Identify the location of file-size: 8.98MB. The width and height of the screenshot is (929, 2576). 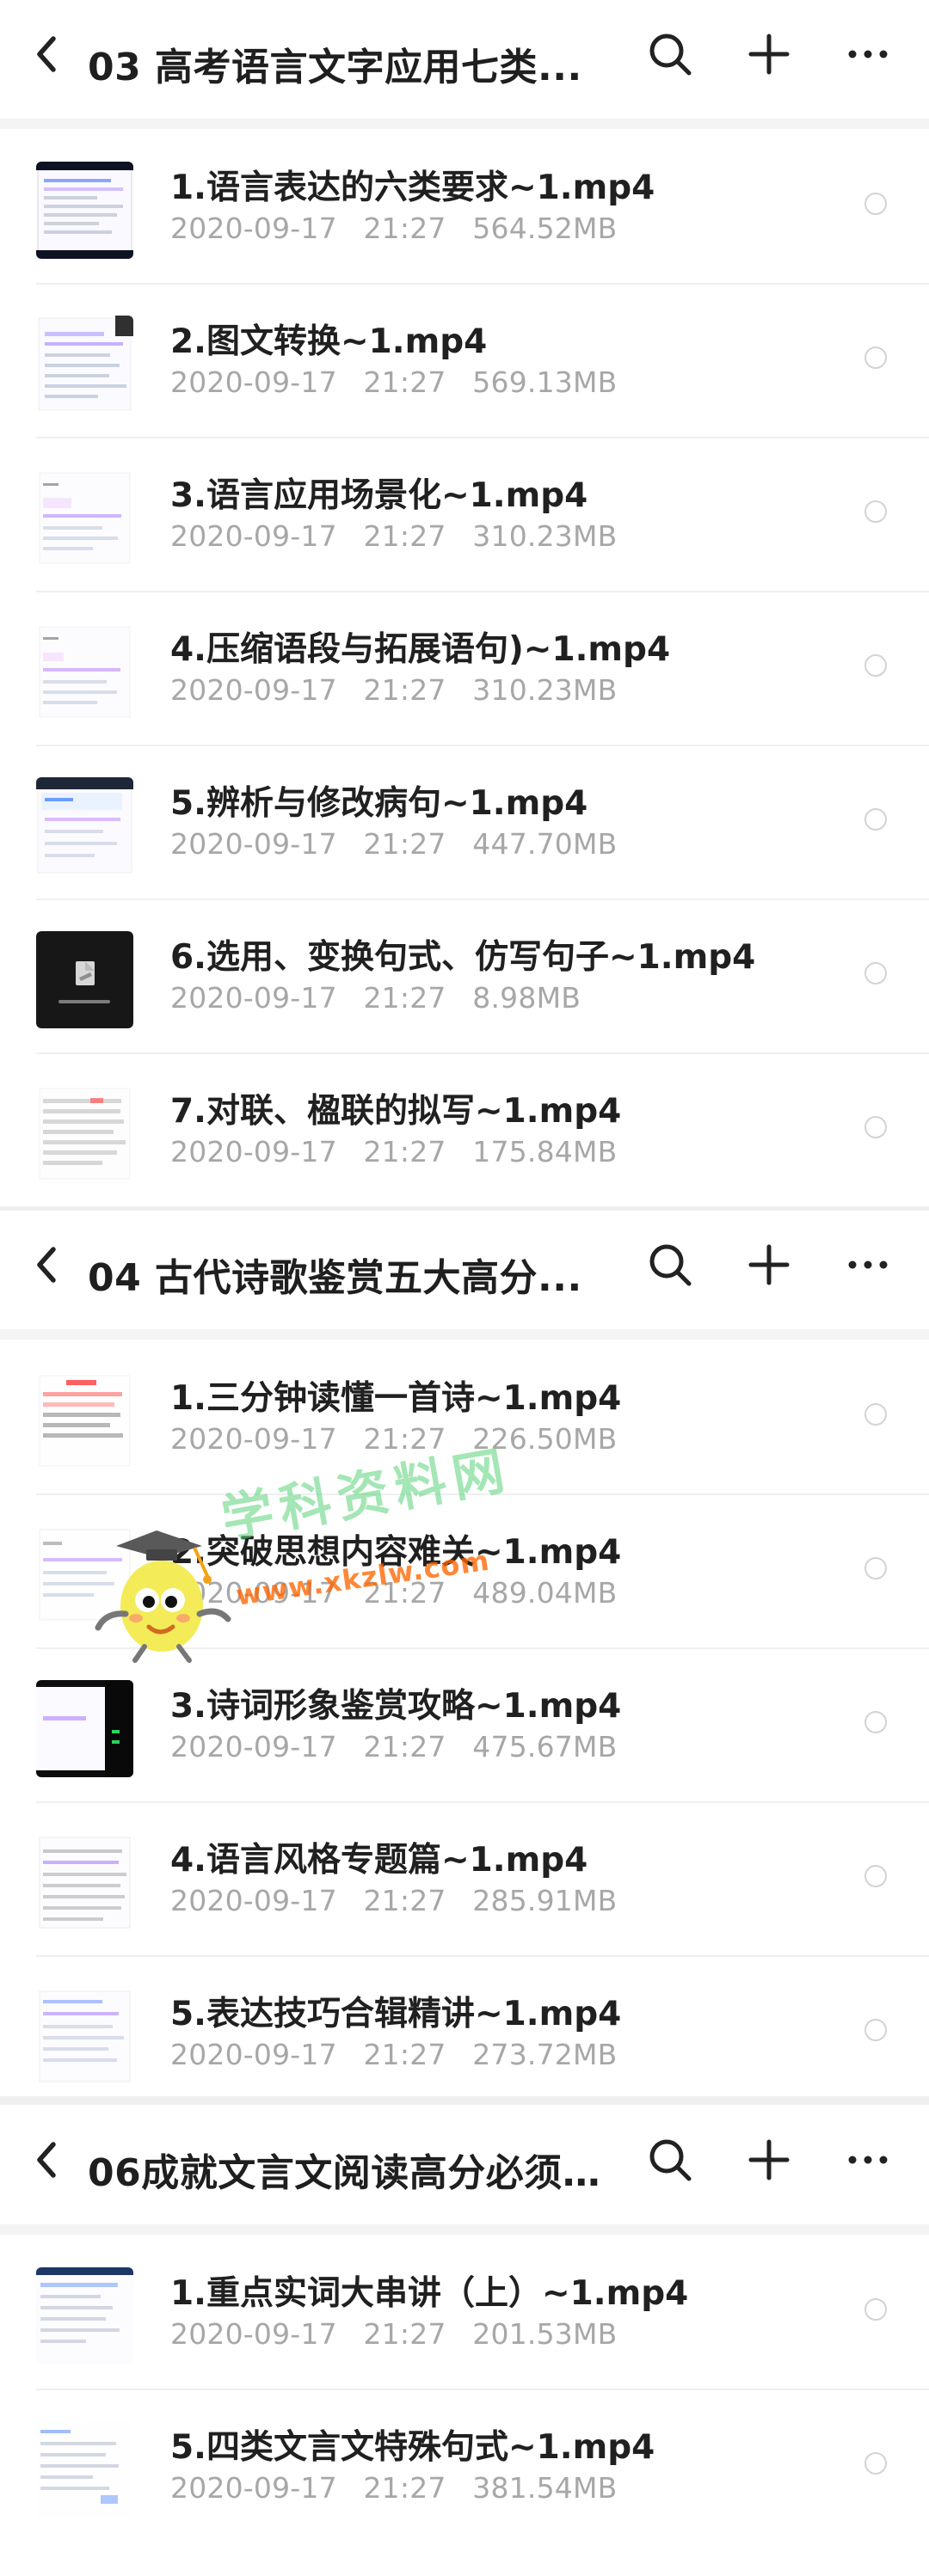
(526, 998).